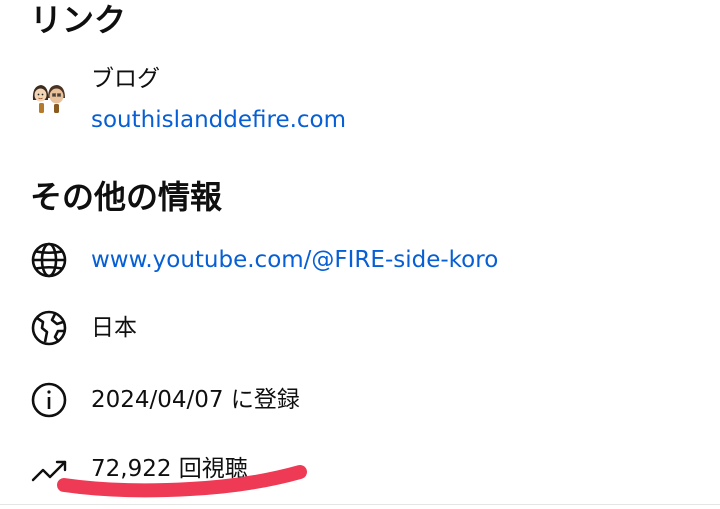  I want to click on info-row-views: 72,922 回視聴, so click(360, 470).